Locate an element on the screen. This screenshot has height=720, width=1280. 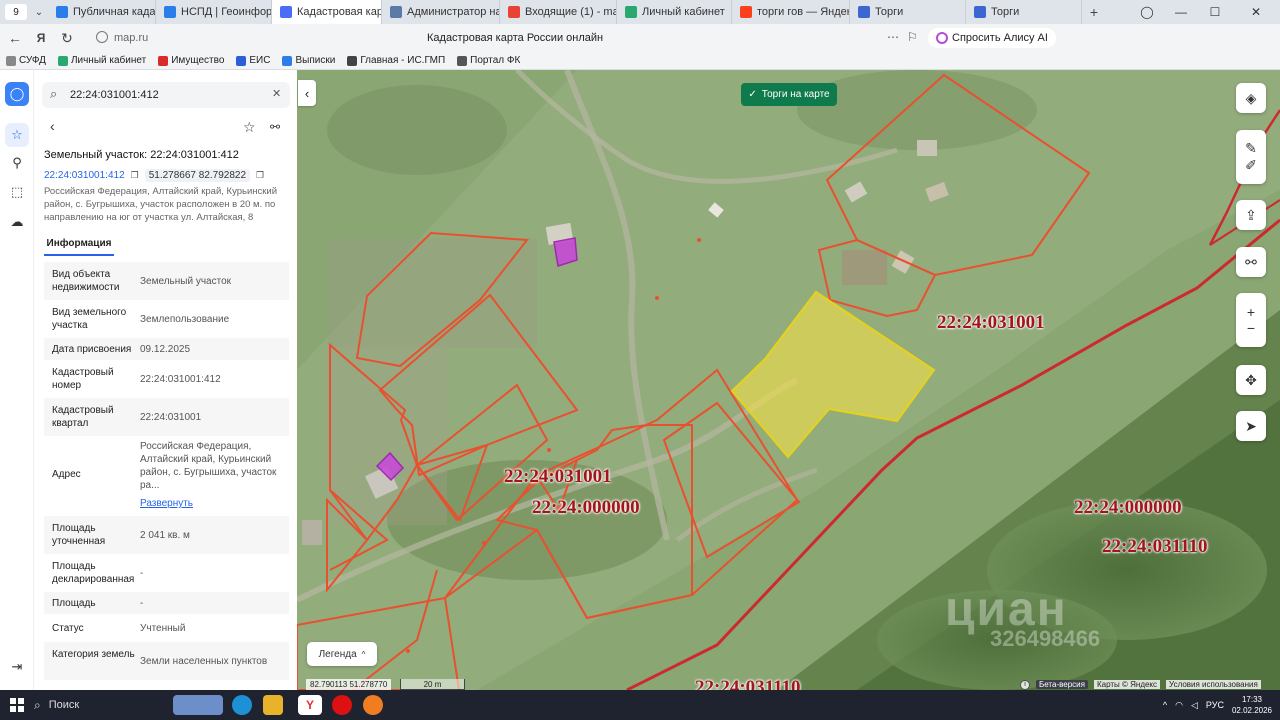
tab-1: НСПД | Геоинформа is located at coordinates (214, 12).